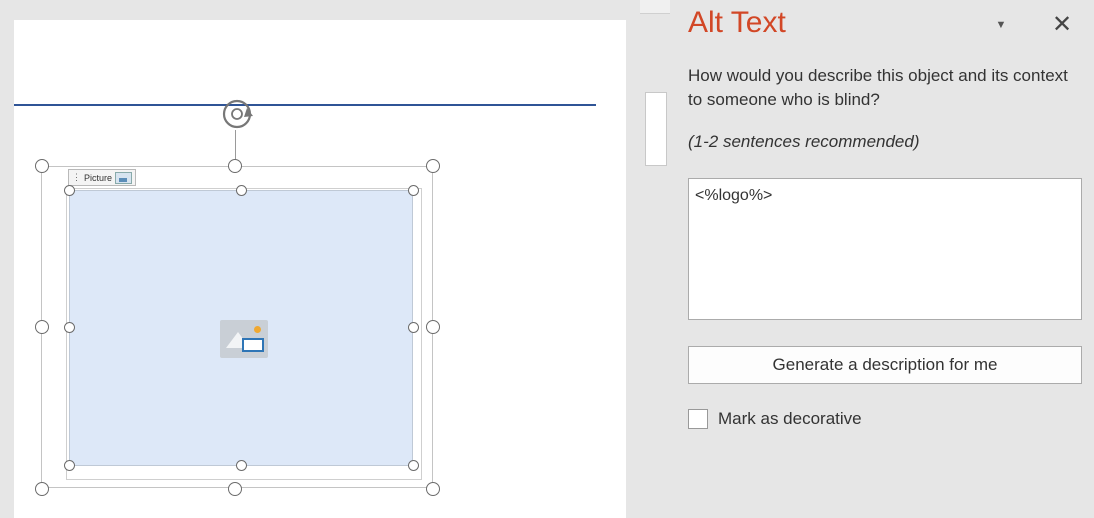 The height and width of the screenshot is (518, 1094). I want to click on sun-shape, so click(257, 329).